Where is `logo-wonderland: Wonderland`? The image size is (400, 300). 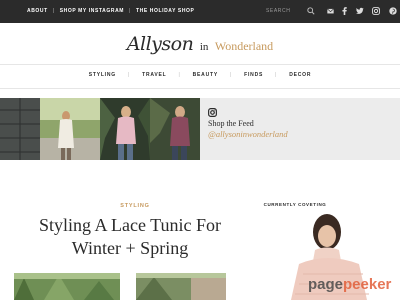
logo-wonderland: Wonderland is located at coordinates (244, 46).